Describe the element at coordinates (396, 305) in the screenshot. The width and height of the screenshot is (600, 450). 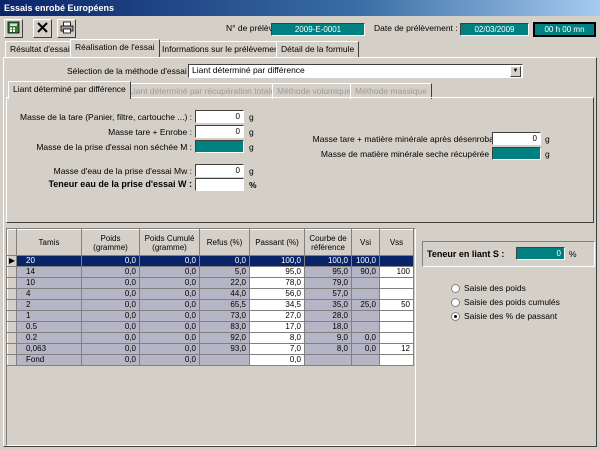
I see `table-cell: 50` at that location.